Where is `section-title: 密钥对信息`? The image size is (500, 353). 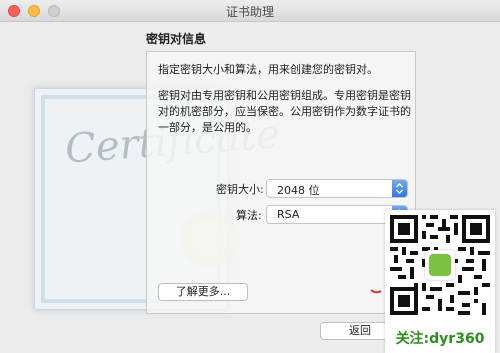 section-title: 密钥对信息 is located at coordinates (176, 39).